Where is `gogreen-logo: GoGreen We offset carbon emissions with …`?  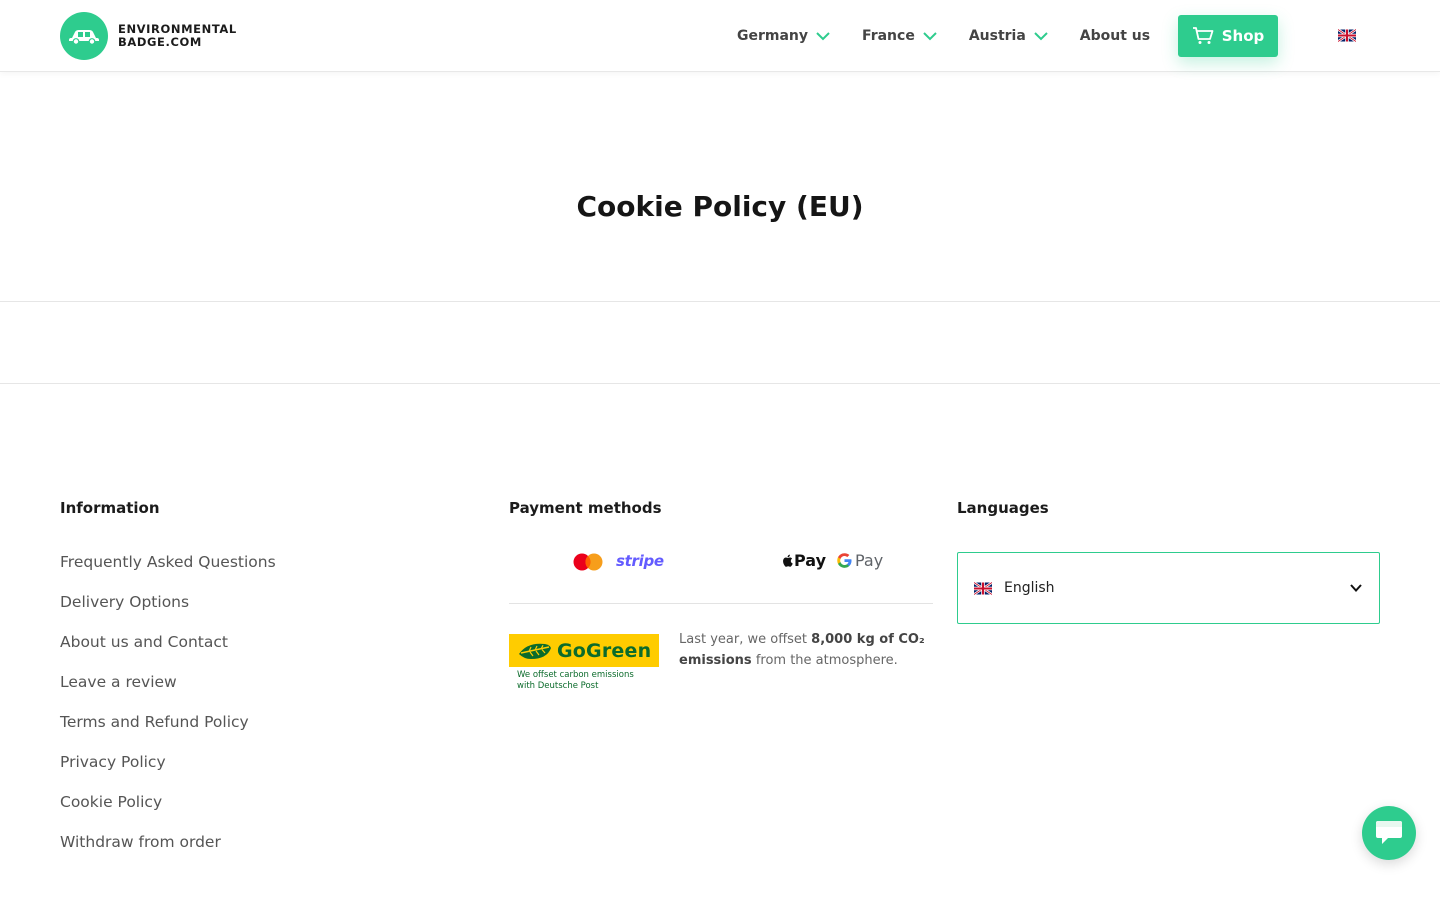 gogreen-logo: GoGreen We offset carbon emissions with … is located at coordinates (584, 664).